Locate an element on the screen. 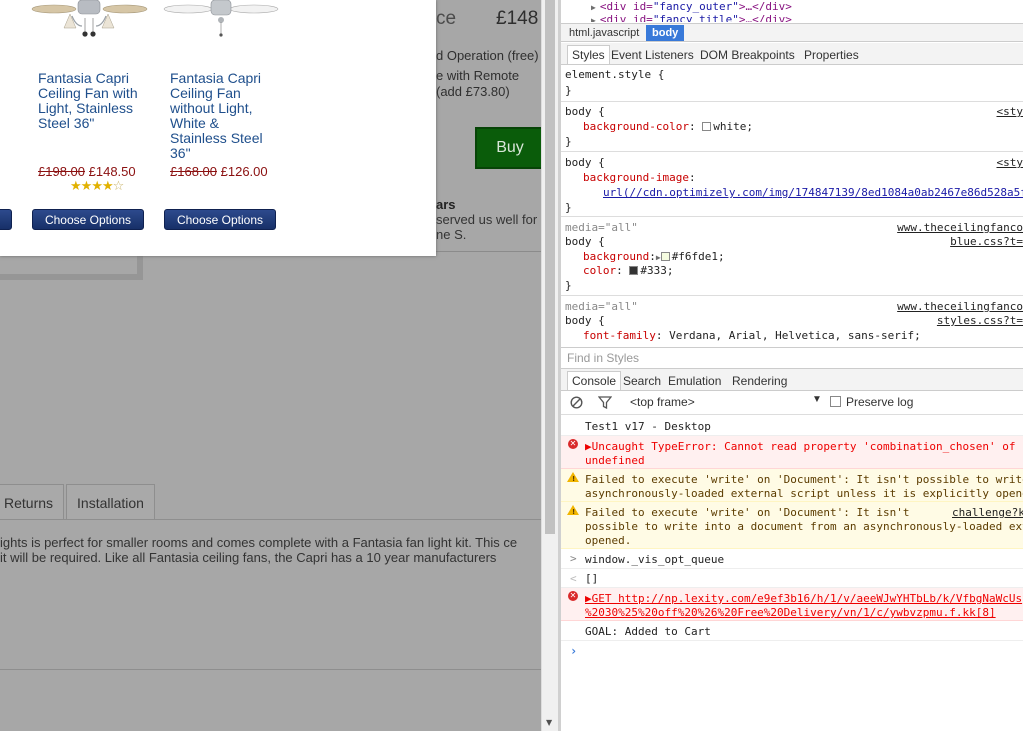  scrollbar-thumb is located at coordinates (550, 267).